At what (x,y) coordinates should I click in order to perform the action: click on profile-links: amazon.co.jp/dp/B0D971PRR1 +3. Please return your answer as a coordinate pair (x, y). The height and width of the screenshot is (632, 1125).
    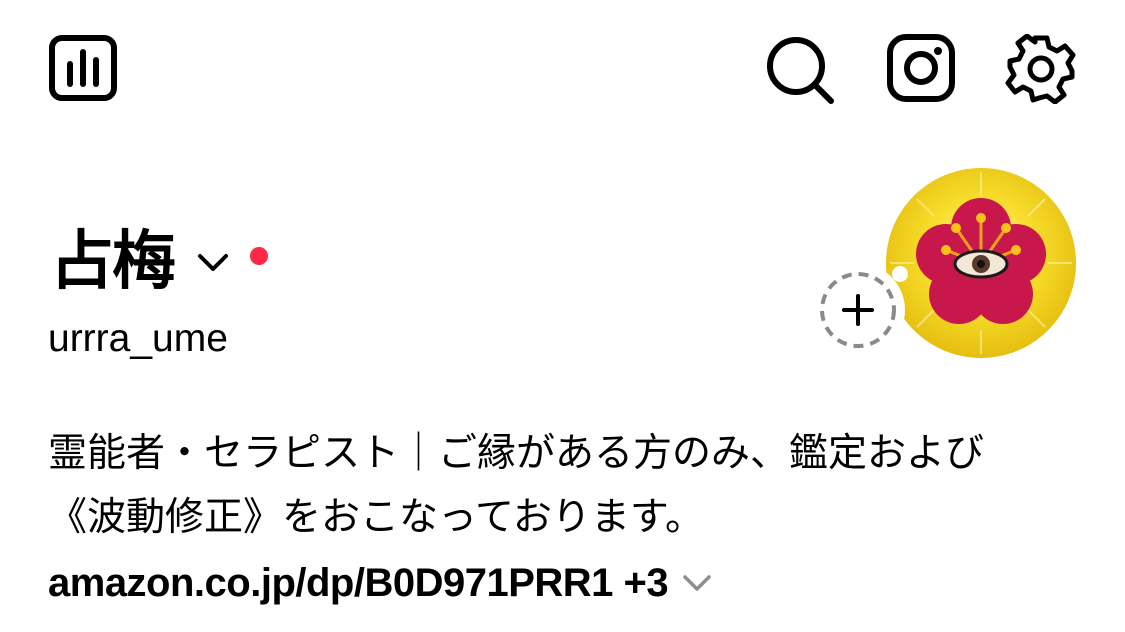
    Looking at the image, I should click on (380, 583).